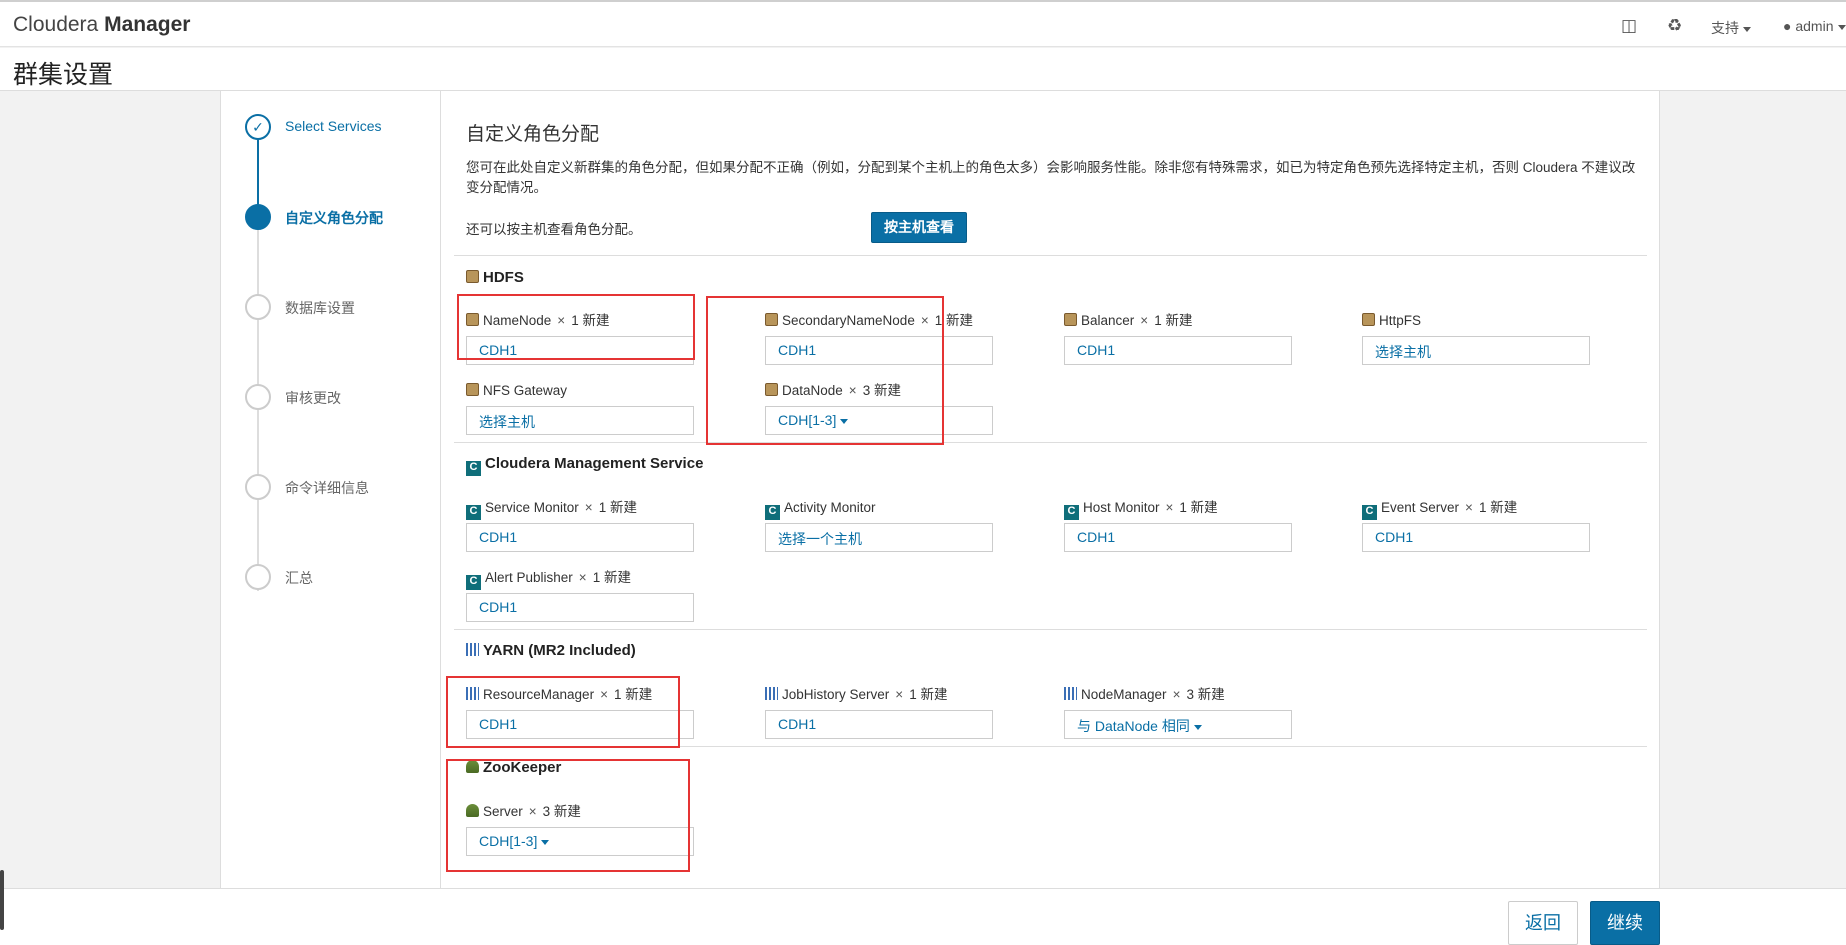 The image size is (1846, 945). Describe the element at coordinates (529, 577) in the screenshot. I see `role-name: Alert Publisher` at that location.